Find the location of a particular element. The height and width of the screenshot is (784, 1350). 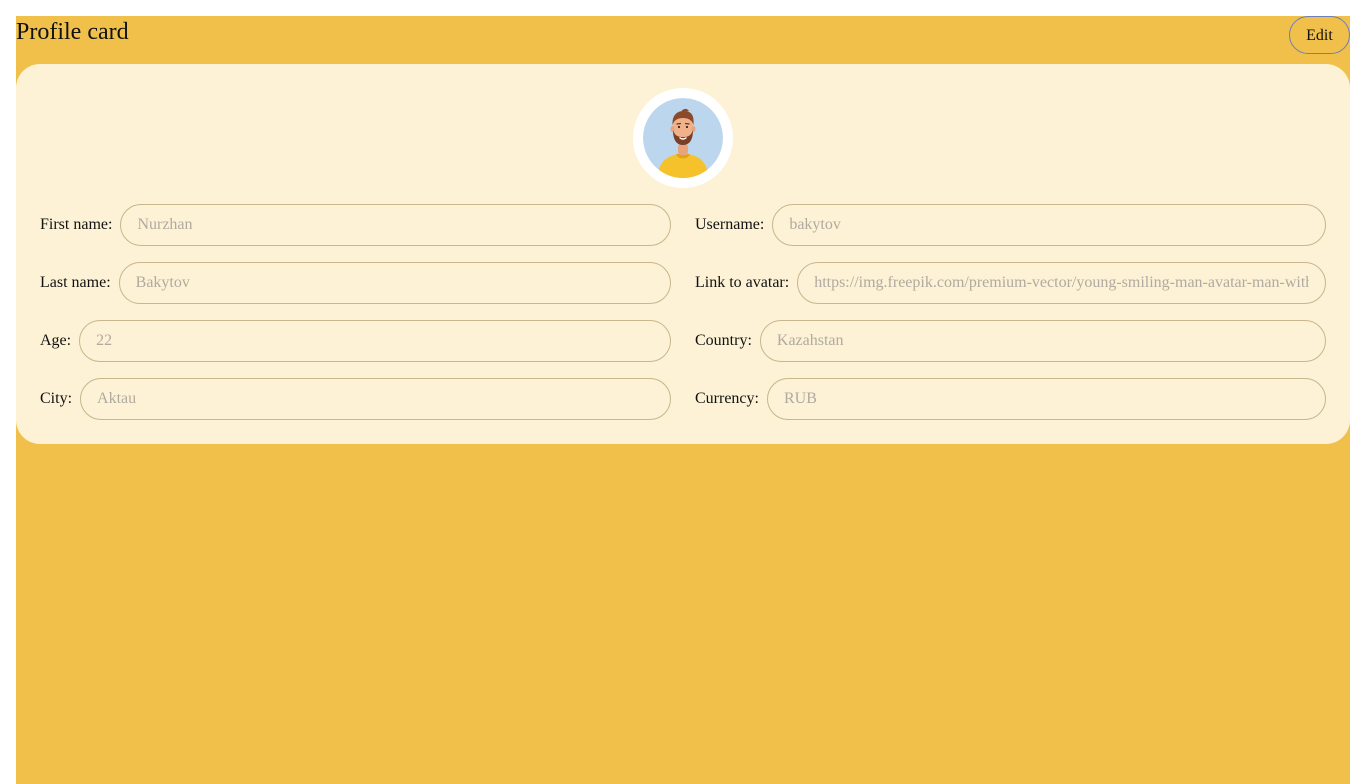

country-row: Country: is located at coordinates (1010, 341).